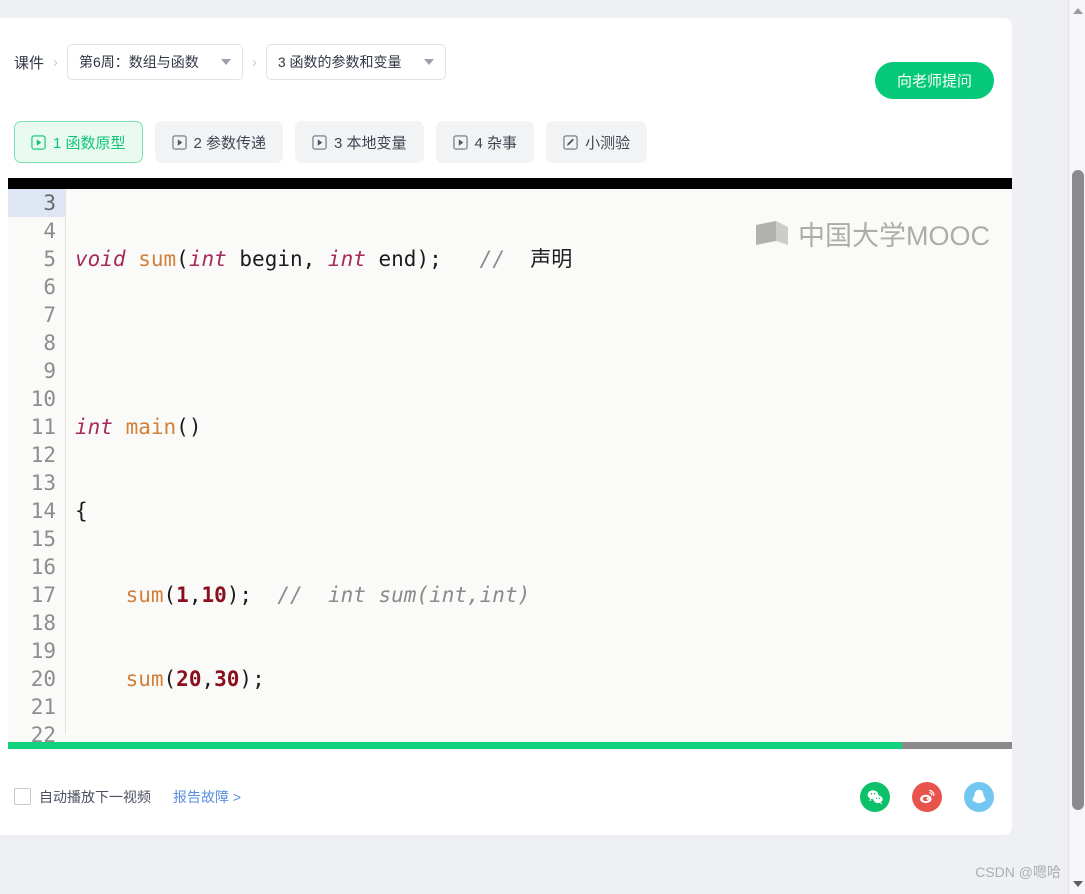 Image resolution: width=1085 pixels, height=894 pixels. I want to click on player-bottom-bar: 自动播放下一视频 报告故障 >, so click(506, 796).